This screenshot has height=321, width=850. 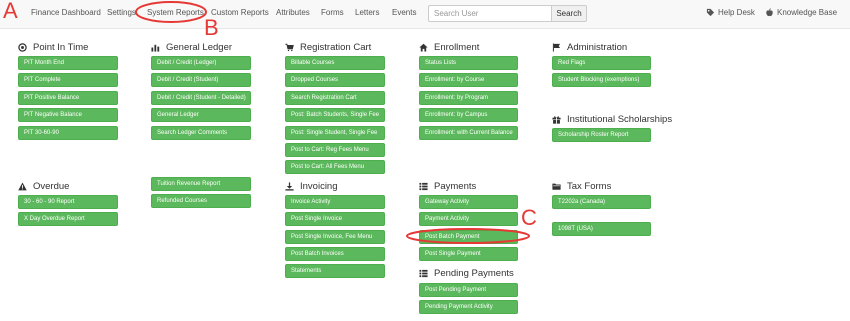 I want to click on section-title: Institutional Scholarships, so click(x=612, y=119).